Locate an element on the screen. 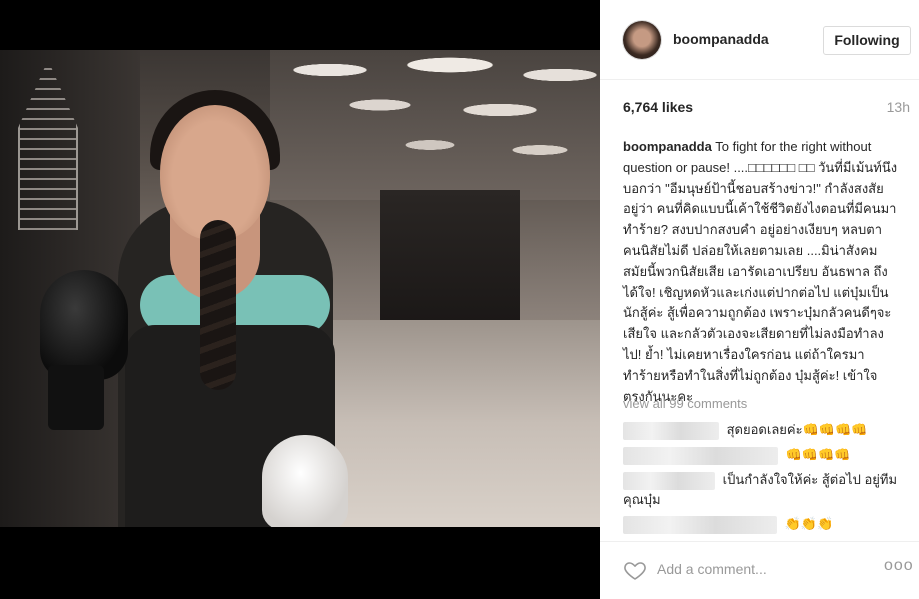  person-braid is located at coordinates (218, 305).